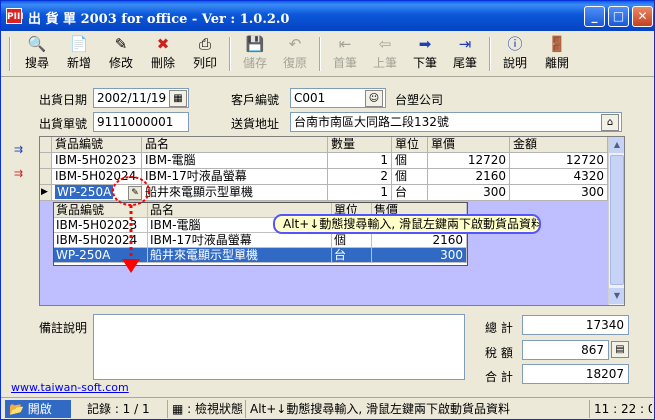 The image size is (655, 420). Describe the element at coordinates (121, 44) in the screenshot. I see `edit-icon: ✎` at that location.